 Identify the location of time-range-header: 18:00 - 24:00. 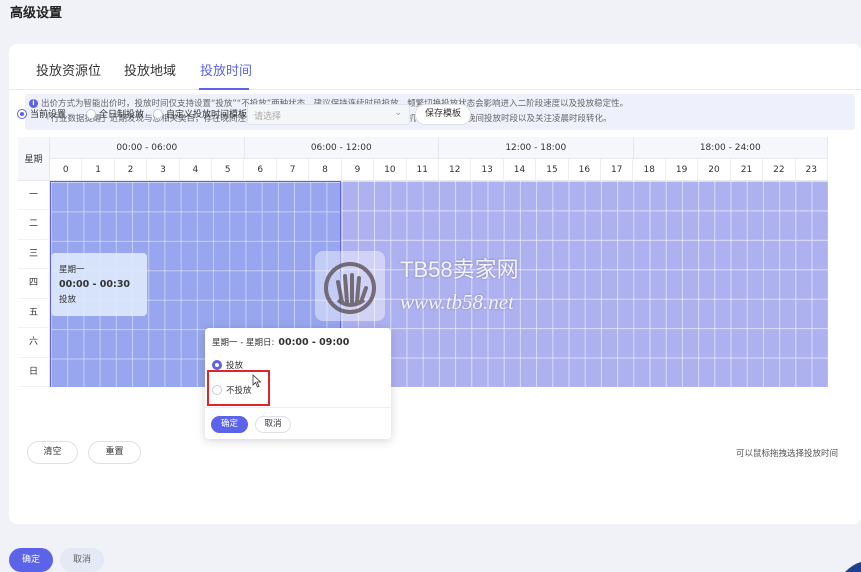
(730, 148).